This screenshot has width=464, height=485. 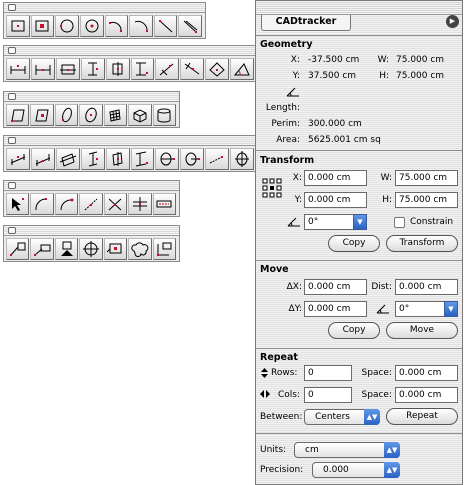 I want to click on direct-select-tool-button, so click(x=18, y=204).